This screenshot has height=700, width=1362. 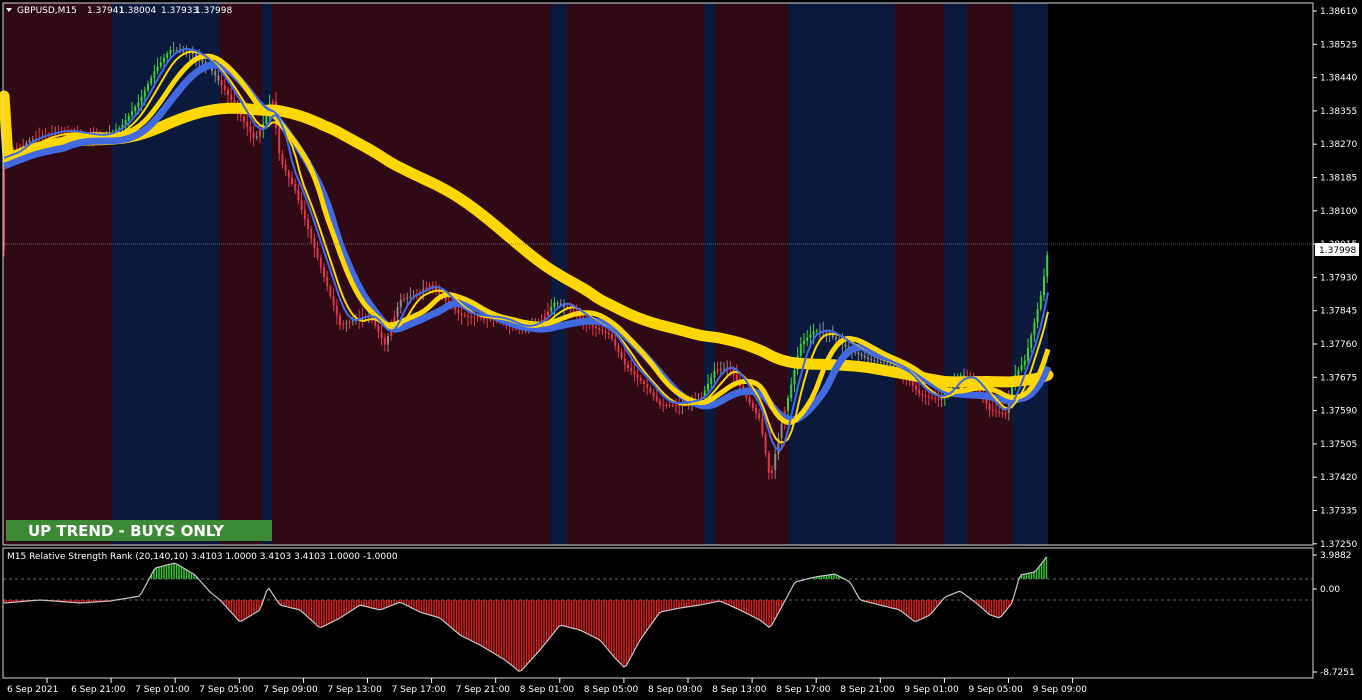 What do you see at coordinates (739, 690) in the screenshot?
I see `time-tick-label: 8 Sep 13:00` at bounding box center [739, 690].